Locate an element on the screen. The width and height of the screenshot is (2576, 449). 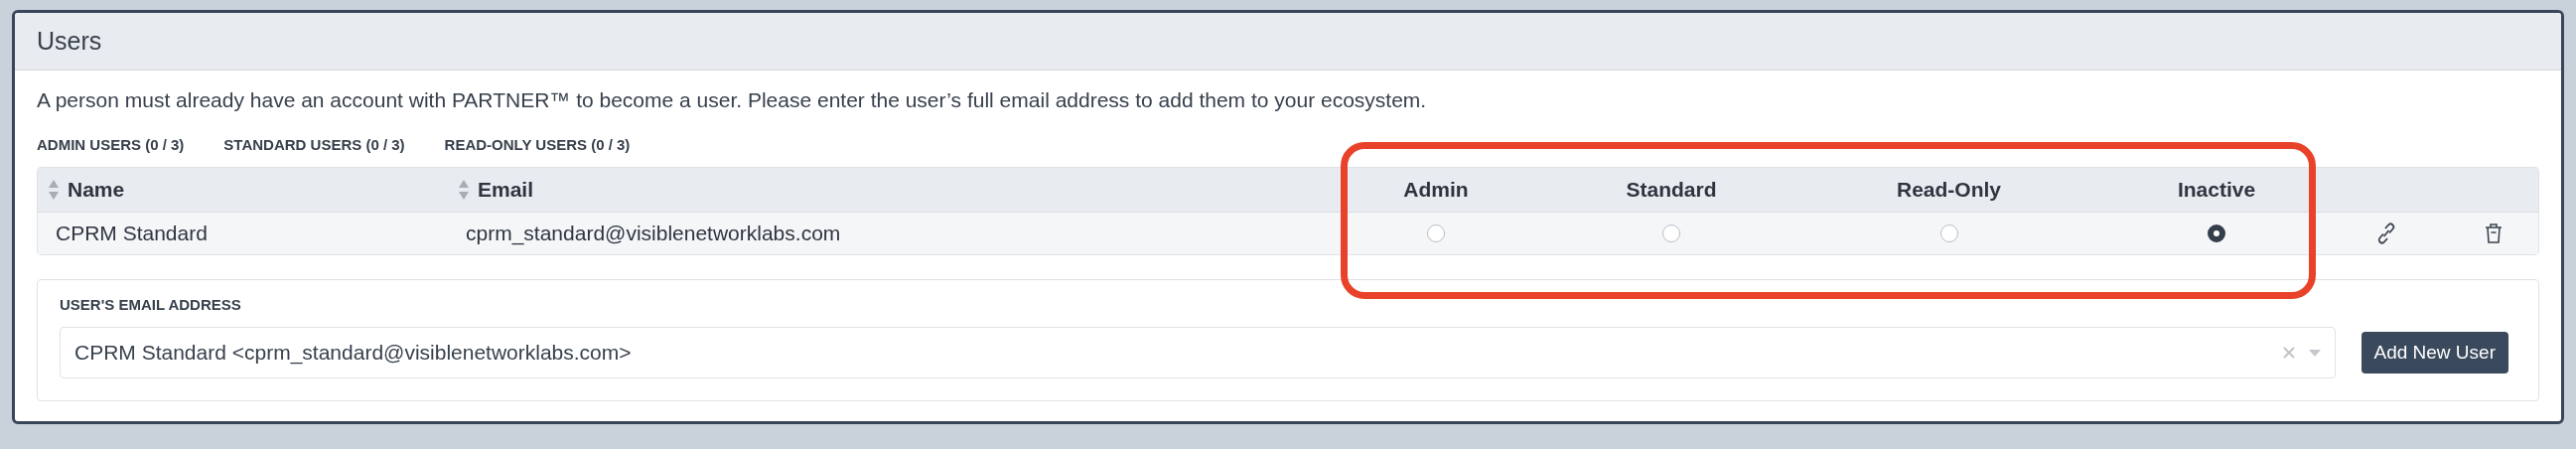
table-cell-text: cprm_standard@visiblenetworklabs.com is located at coordinates (654, 234).